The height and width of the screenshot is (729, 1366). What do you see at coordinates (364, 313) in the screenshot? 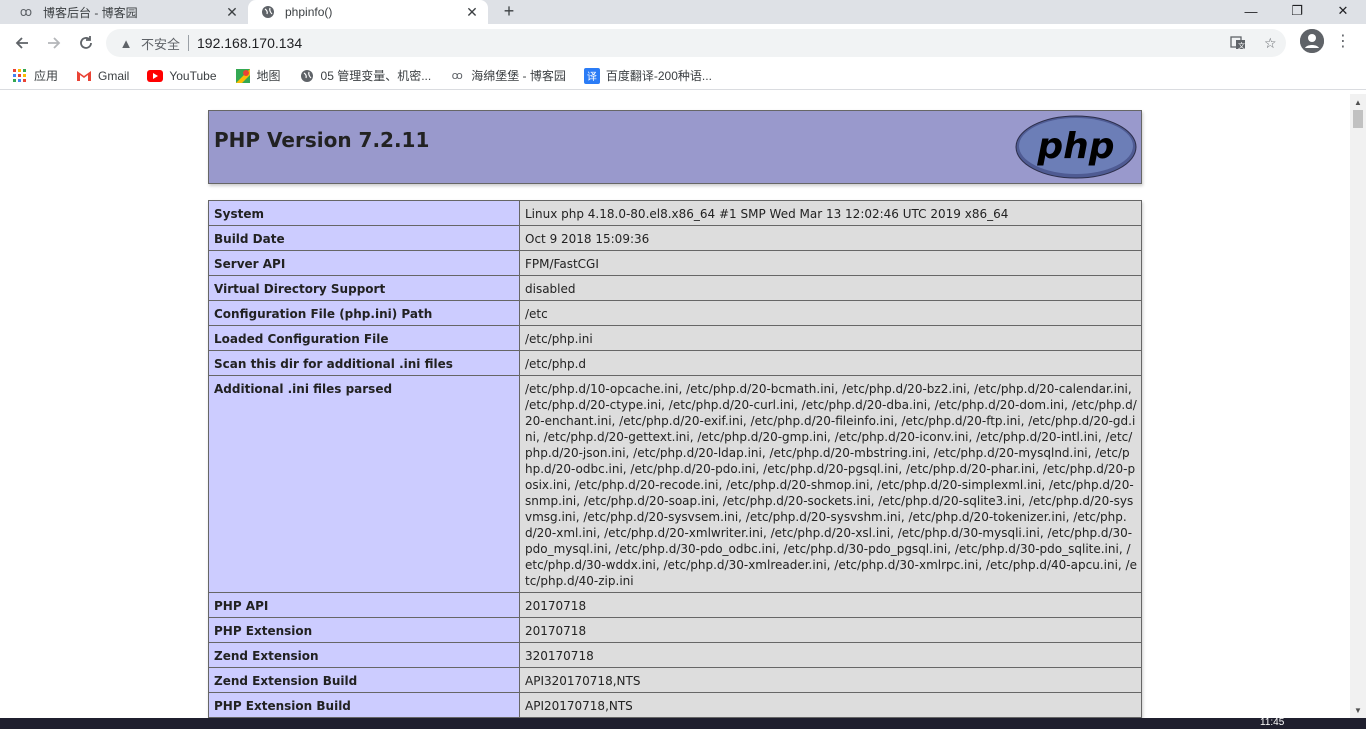
I see `row-label: Configuration File (php.ini) Path` at bounding box center [364, 313].